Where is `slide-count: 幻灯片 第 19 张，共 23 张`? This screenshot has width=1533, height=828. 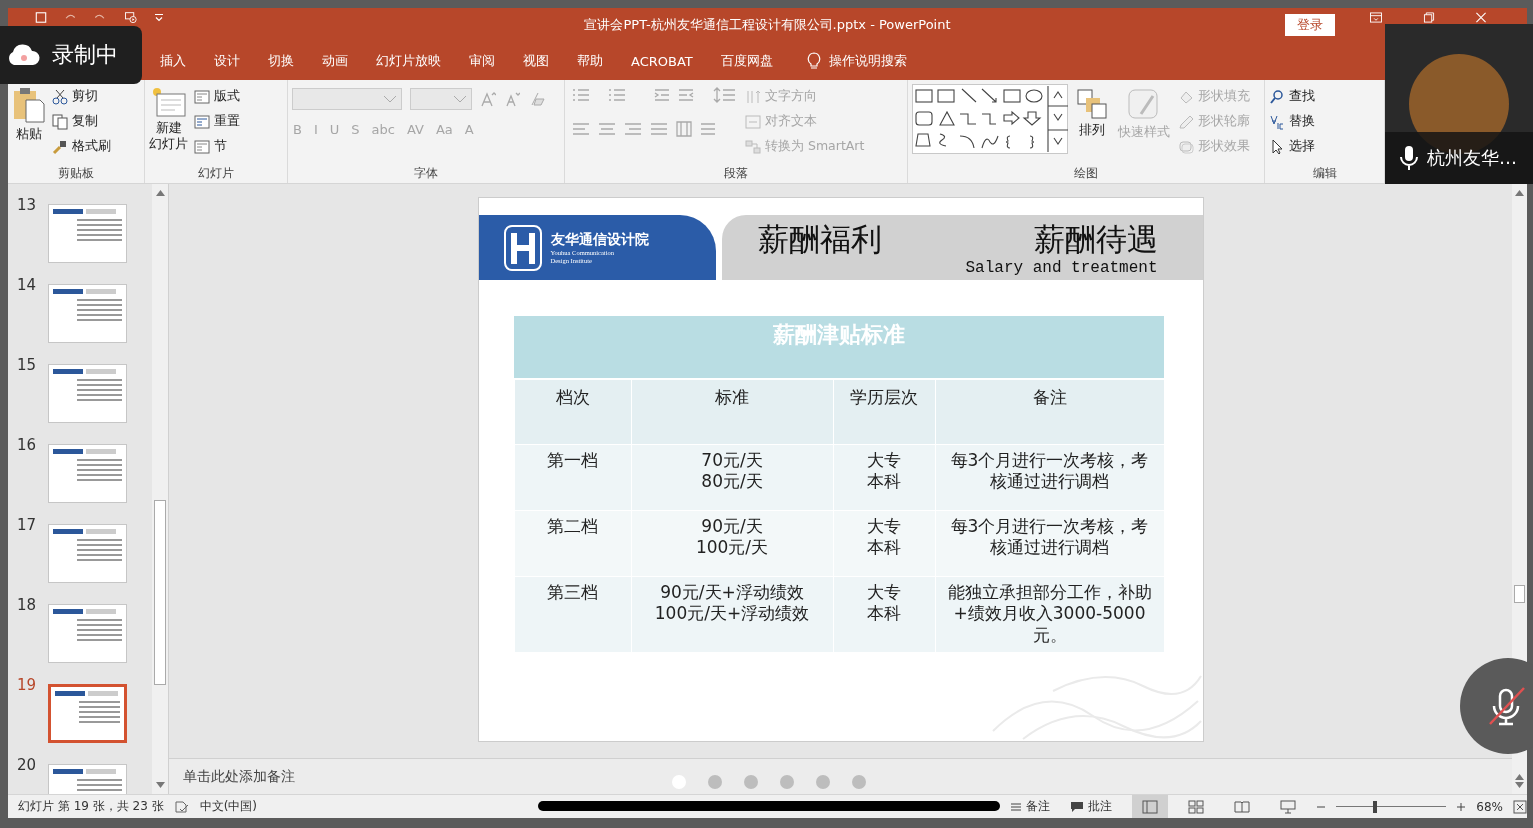 slide-count: 幻灯片 第 19 张，共 23 张 is located at coordinates (91, 806).